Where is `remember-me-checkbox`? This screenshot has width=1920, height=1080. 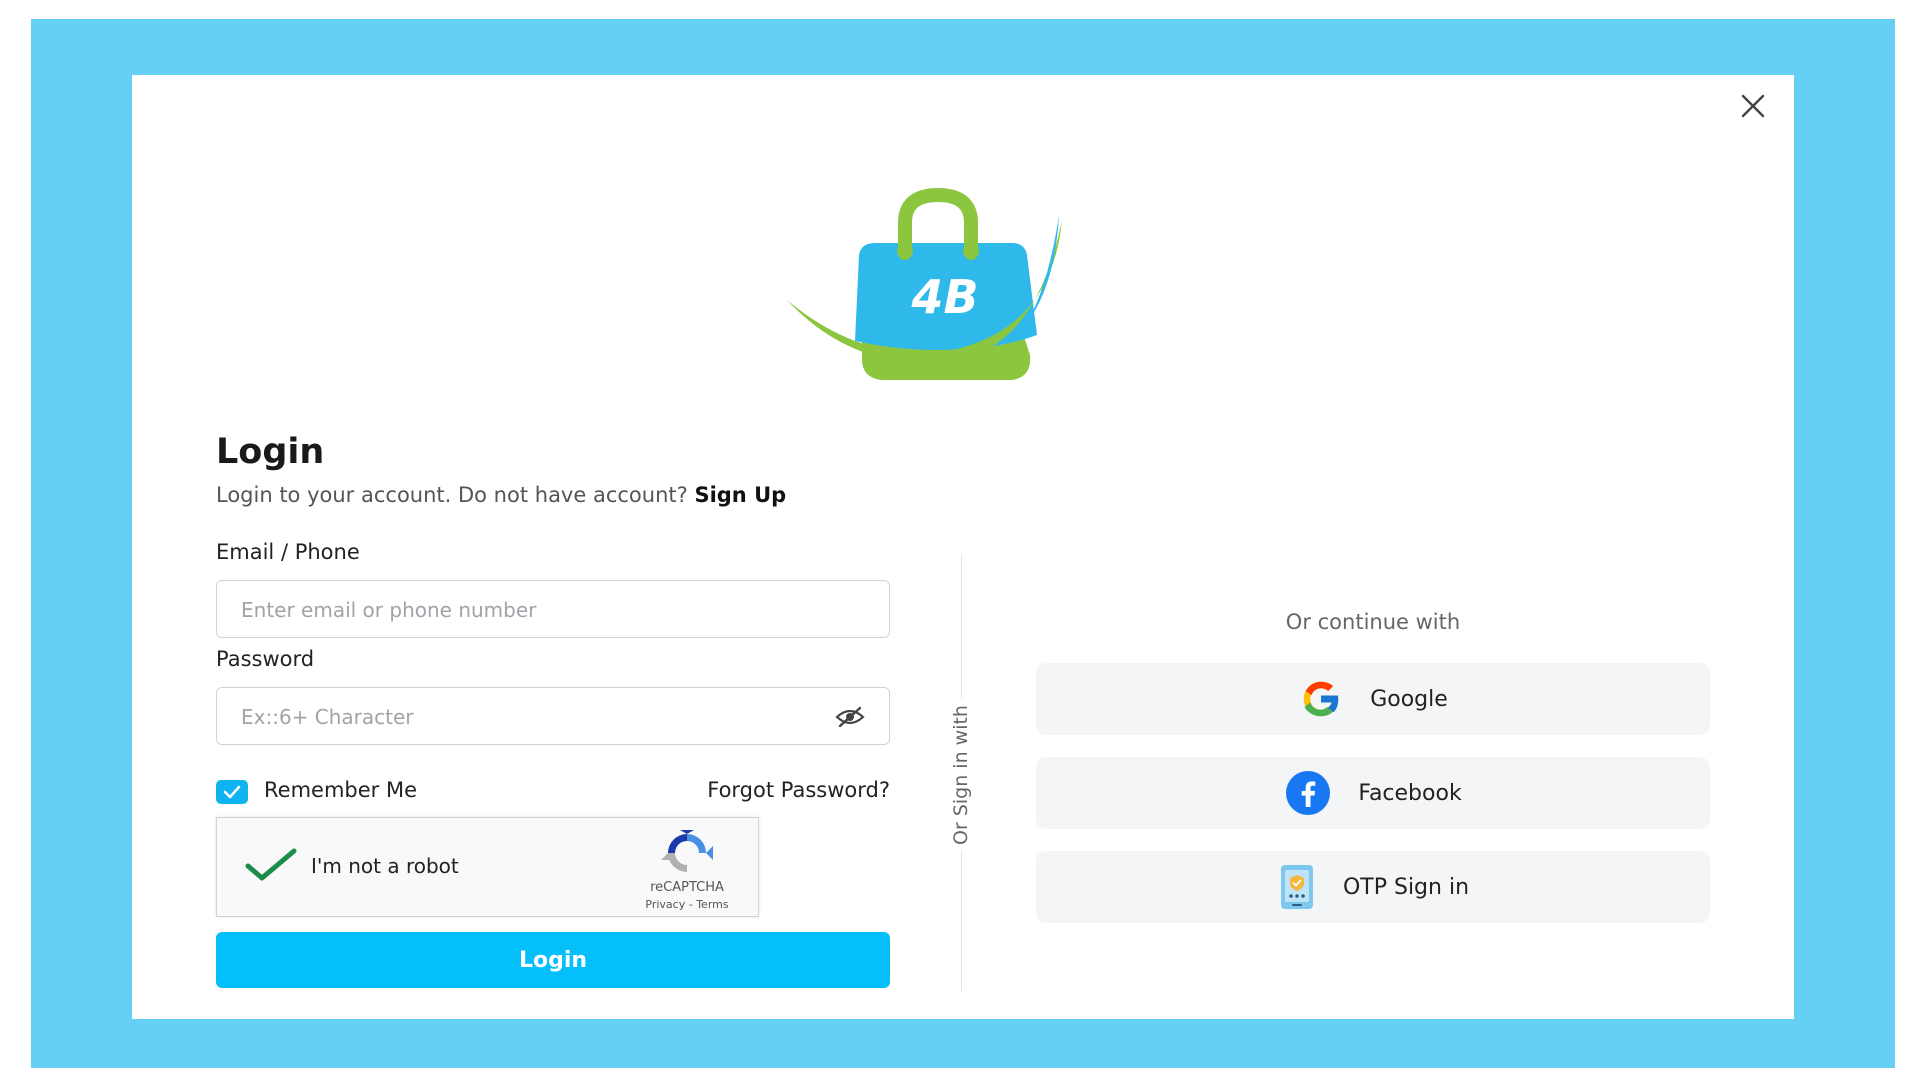
remember-me-checkbox is located at coordinates (232, 792).